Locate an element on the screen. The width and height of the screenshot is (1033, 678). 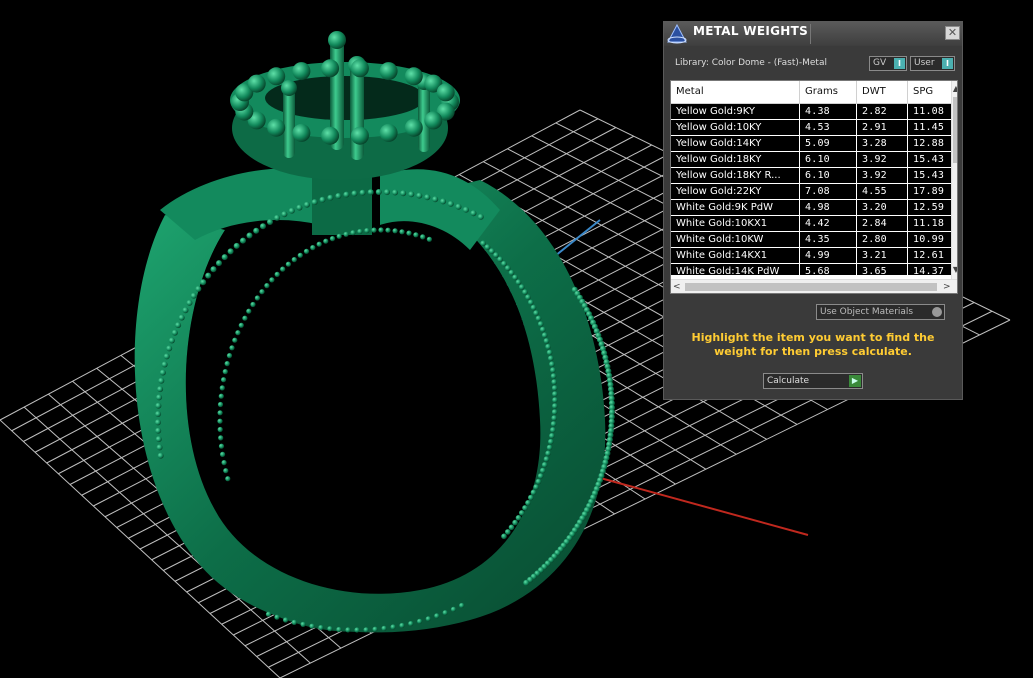
scroll-right-icon: > is located at coordinates (948, 286).